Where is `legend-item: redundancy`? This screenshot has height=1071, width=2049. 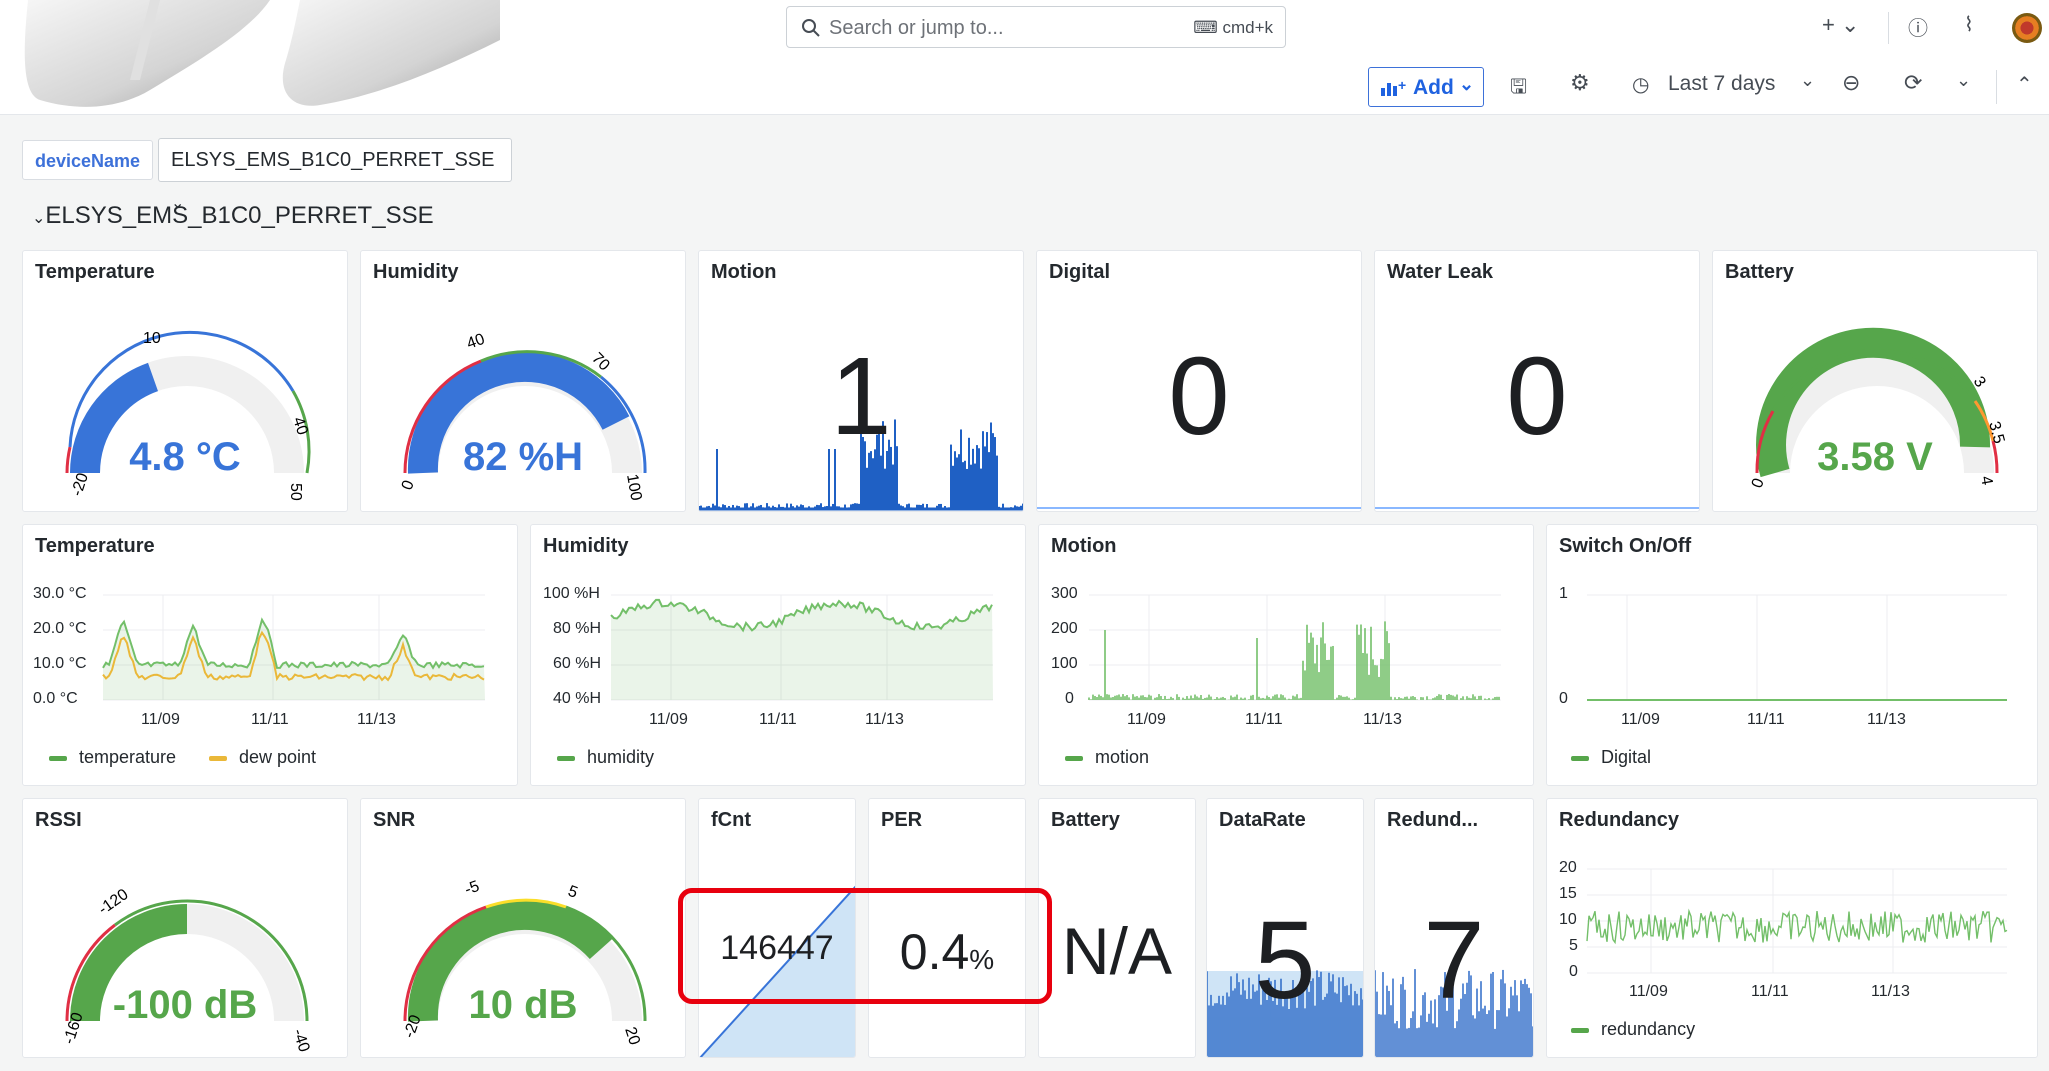 legend-item: redundancy is located at coordinates (1633, 1029).